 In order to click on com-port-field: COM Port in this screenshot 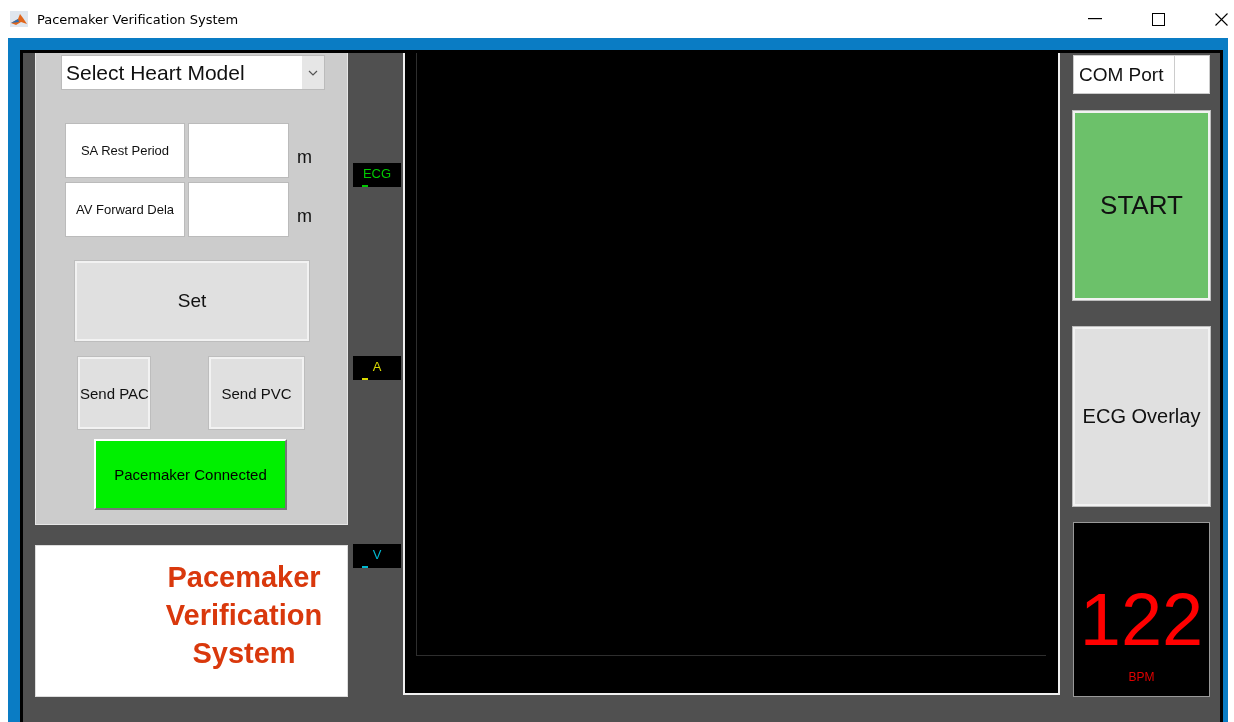, I will do `click(1141, 74)`.